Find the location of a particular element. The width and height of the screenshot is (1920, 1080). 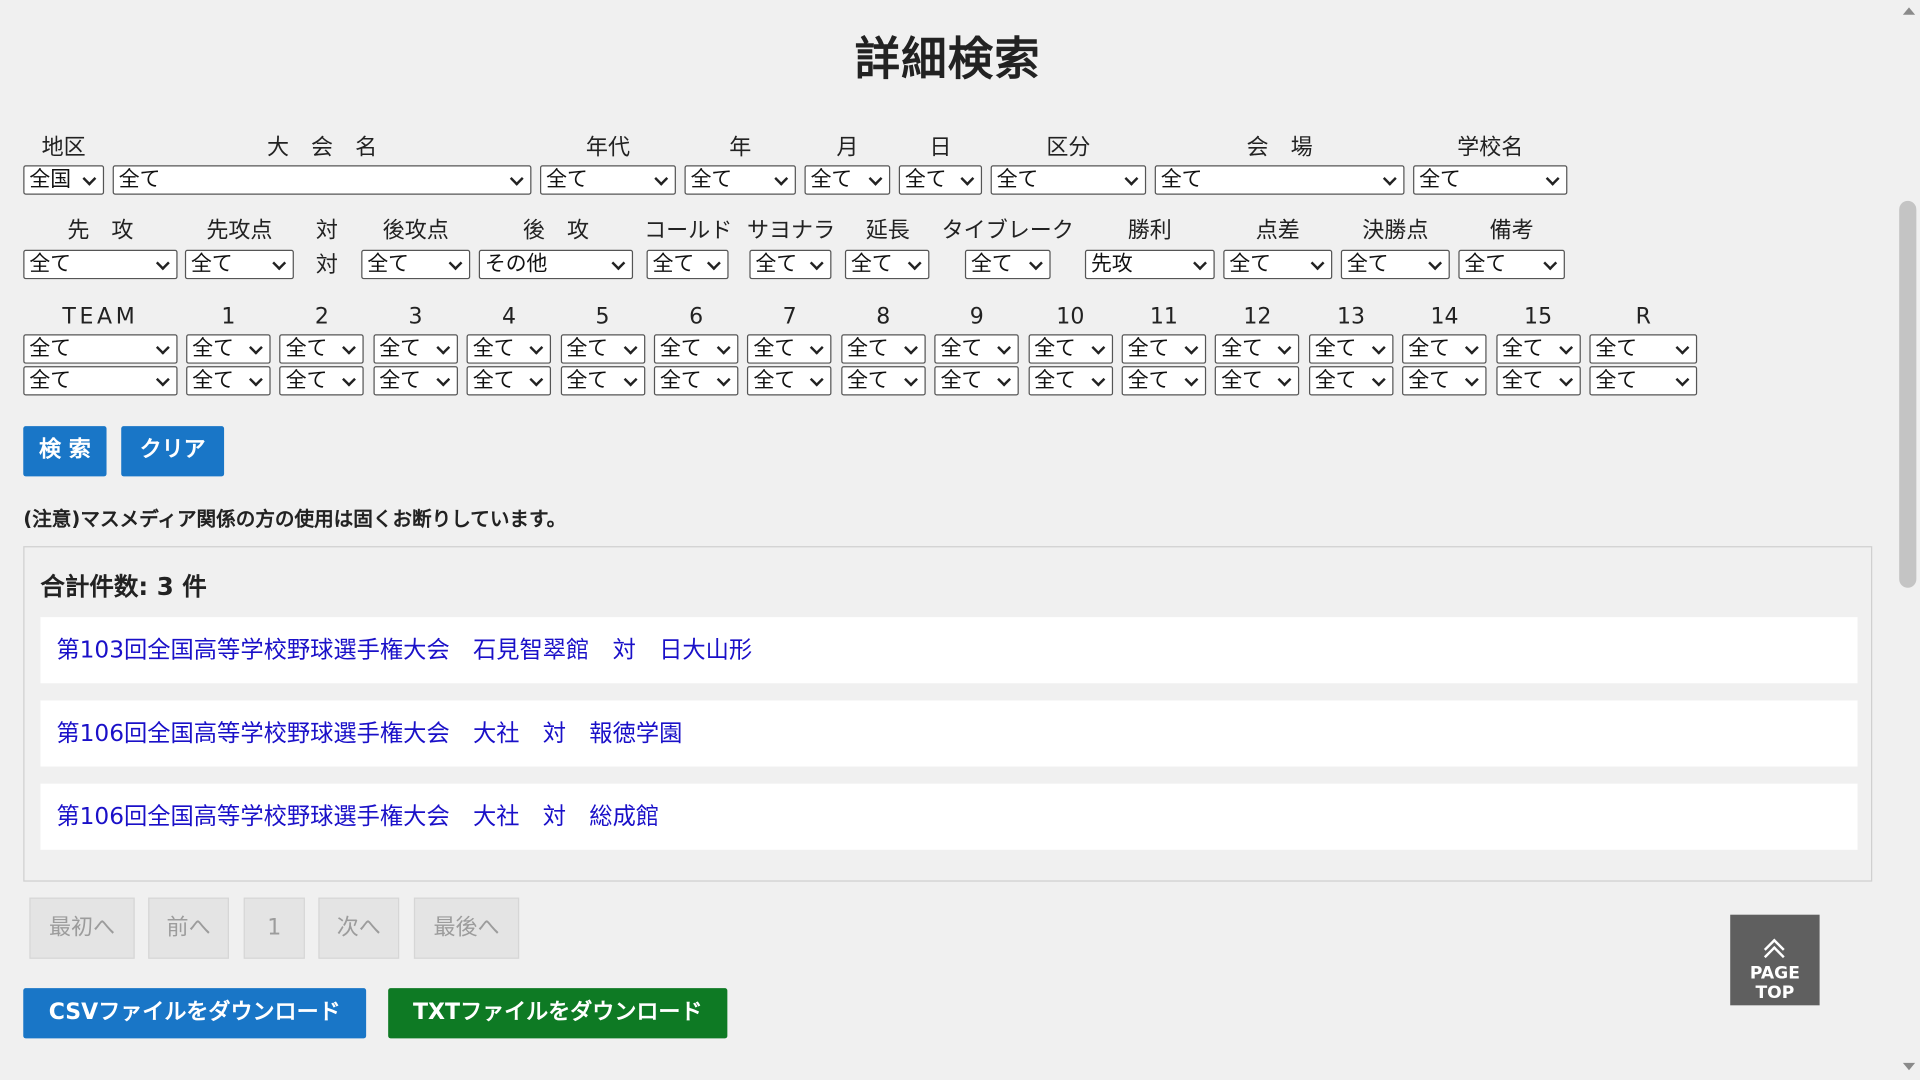

month-select: 全て is located at coordinates (847, 180).